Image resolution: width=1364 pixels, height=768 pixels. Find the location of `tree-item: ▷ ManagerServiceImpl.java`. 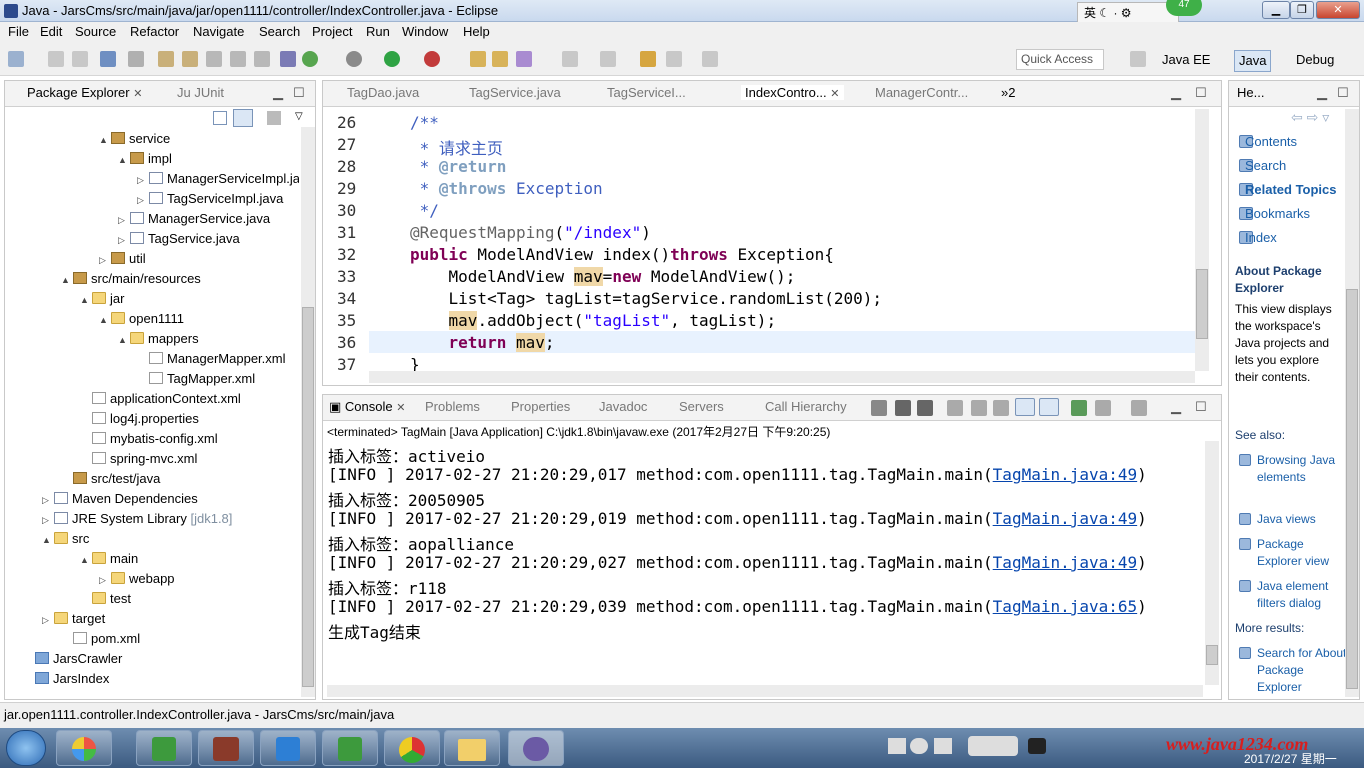

tree-item: ▷ ManagerServiceImpl.java is located at coordinates (218, 179).